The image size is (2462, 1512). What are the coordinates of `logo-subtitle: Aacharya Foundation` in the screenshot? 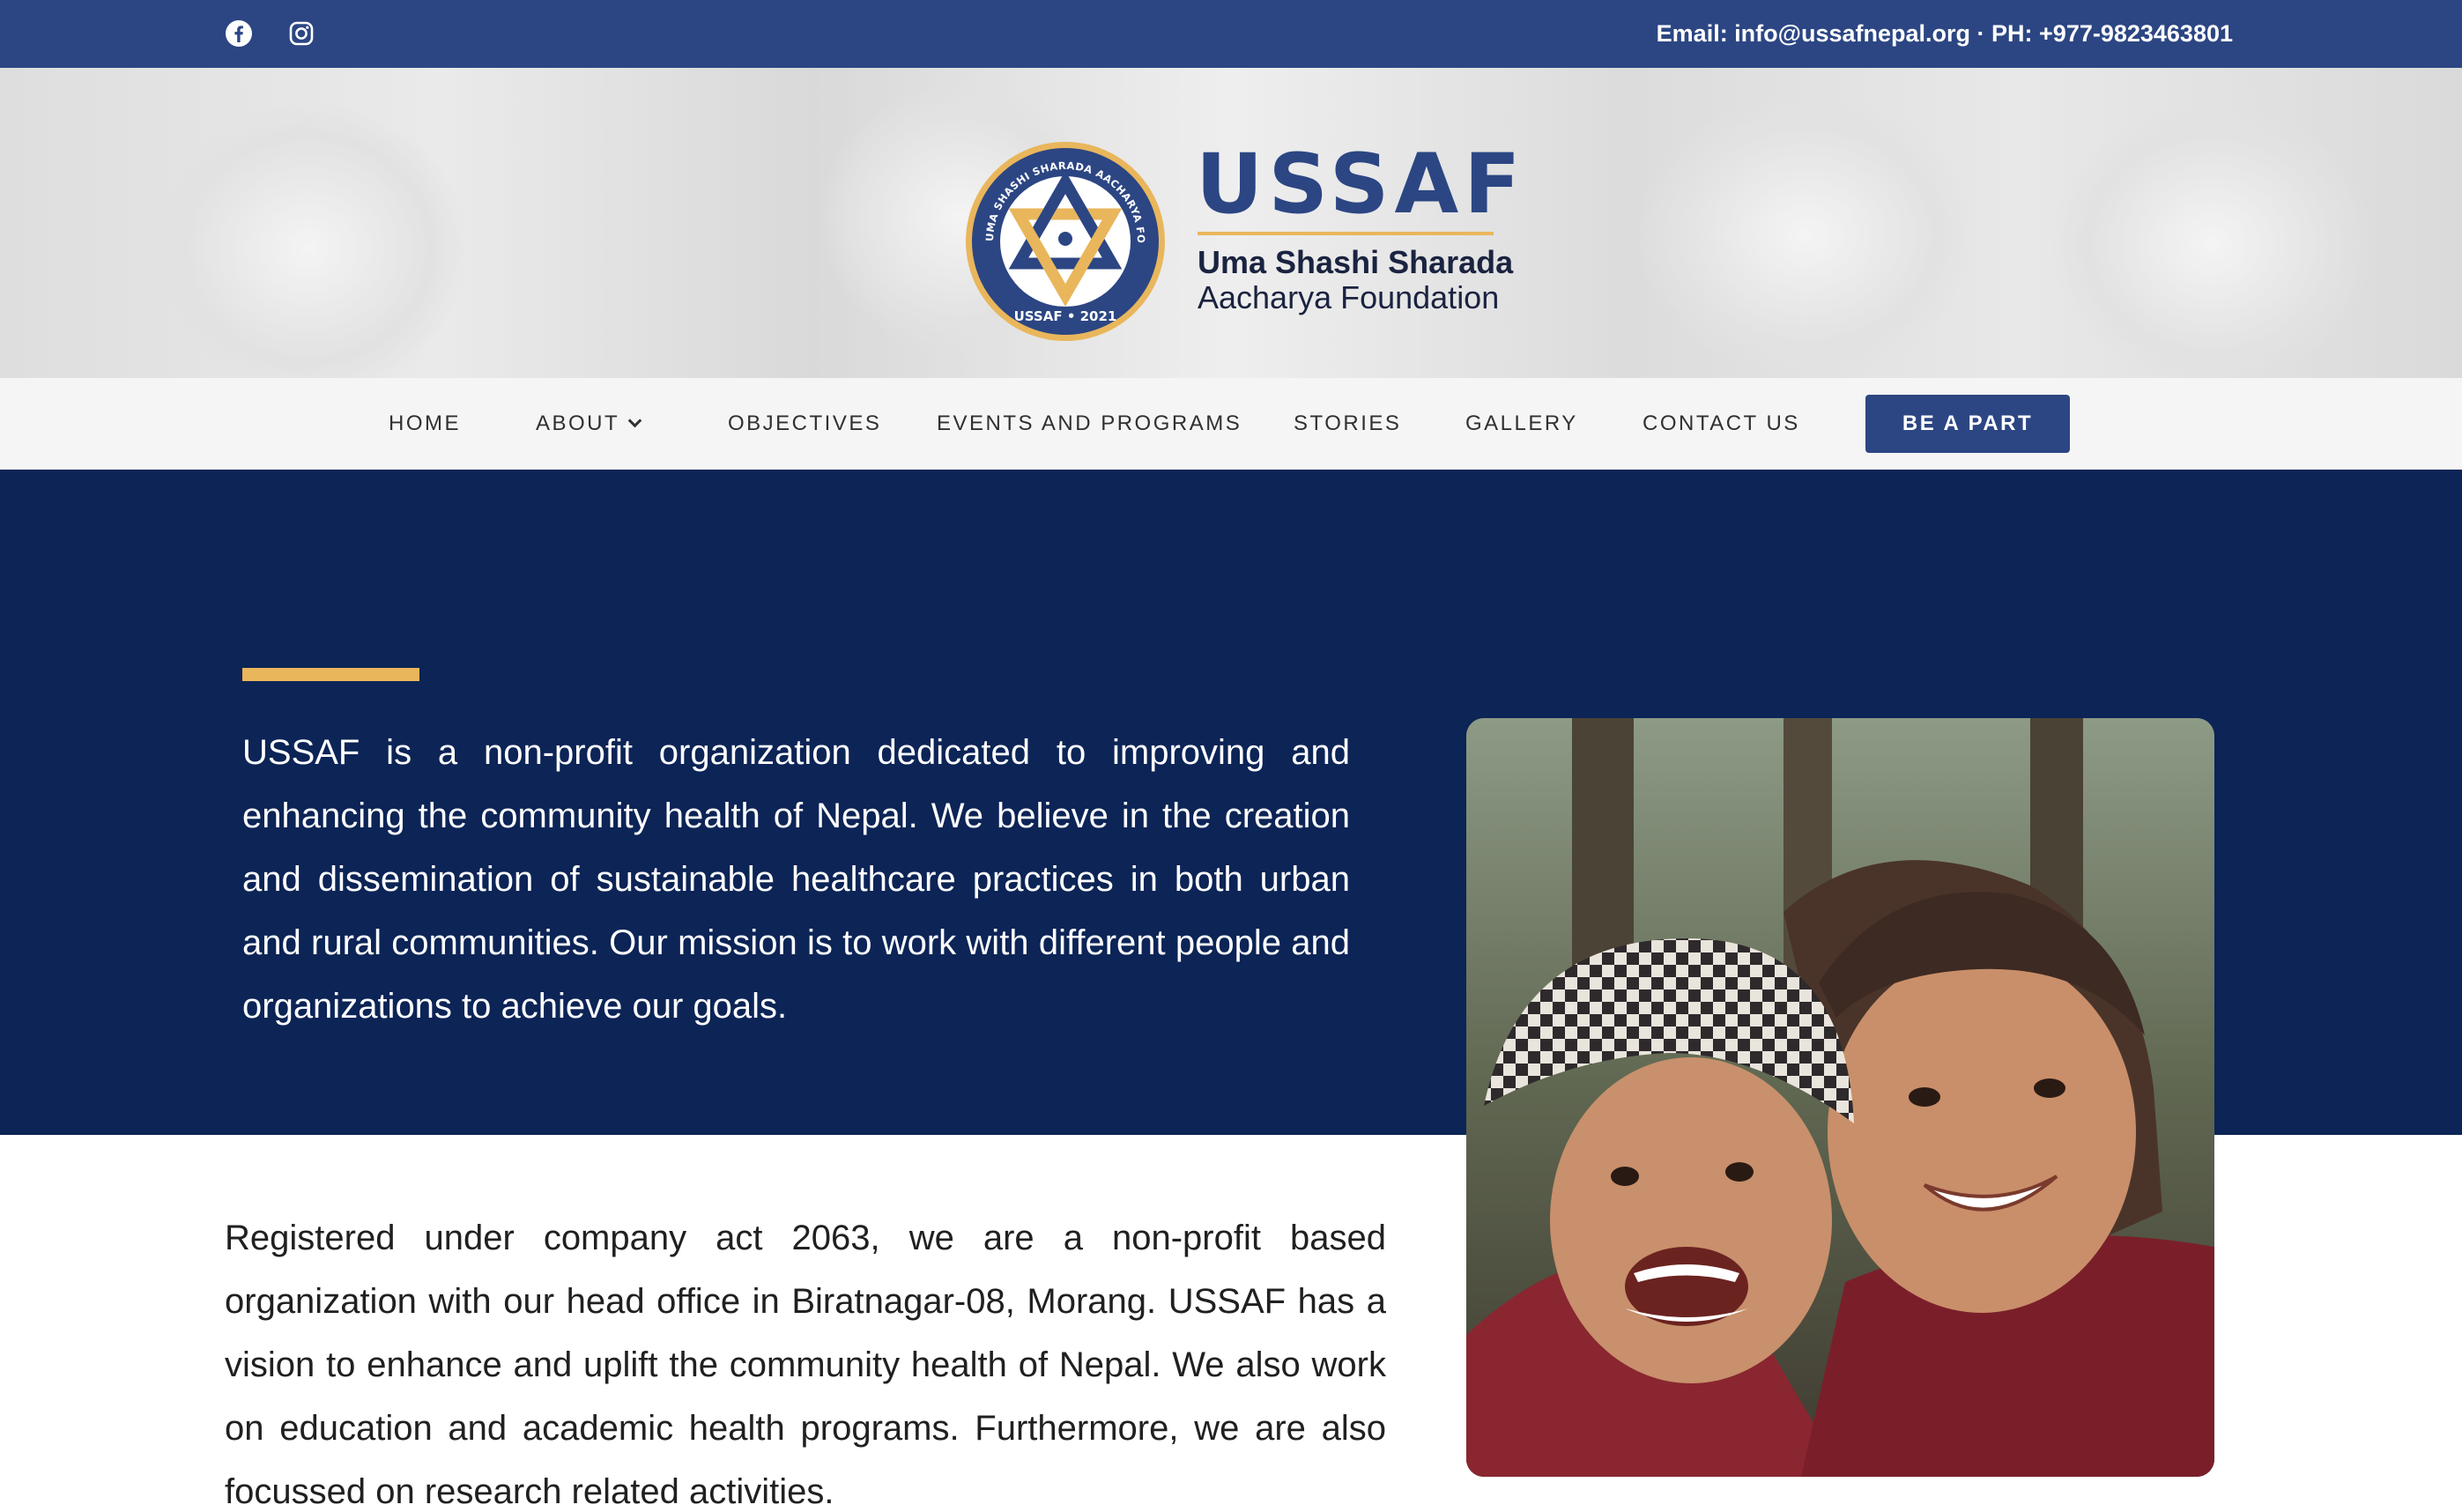 It's located at (1349, 297).